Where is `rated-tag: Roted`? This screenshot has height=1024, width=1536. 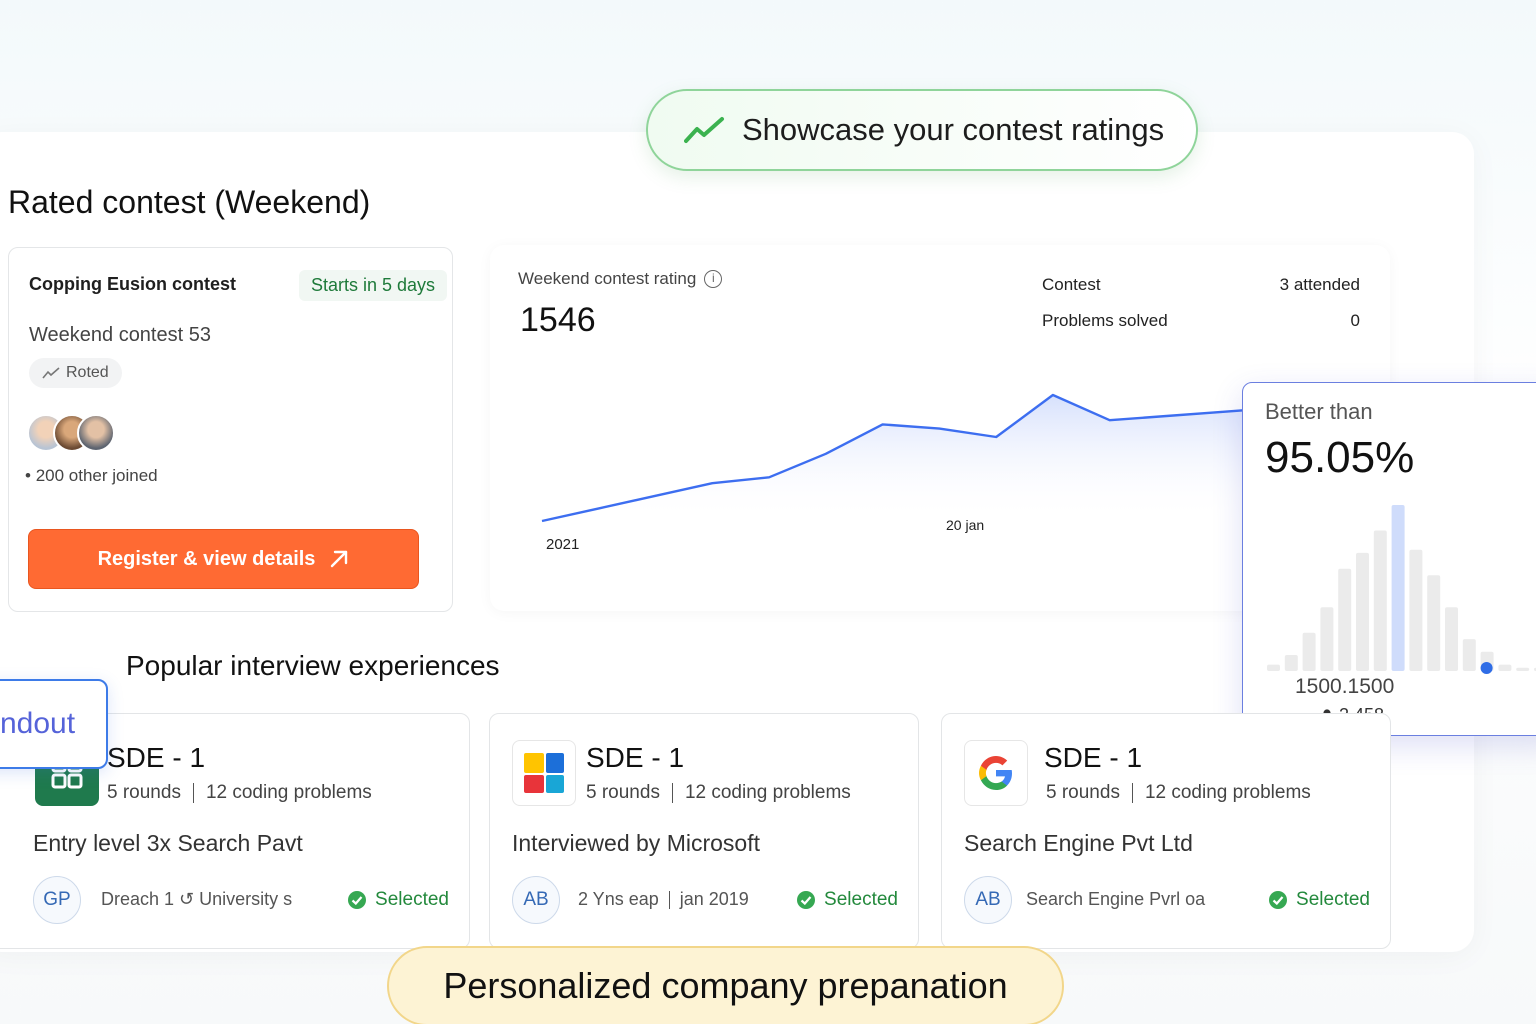
rated-tag: Roted is located at coordinates (75, 373).